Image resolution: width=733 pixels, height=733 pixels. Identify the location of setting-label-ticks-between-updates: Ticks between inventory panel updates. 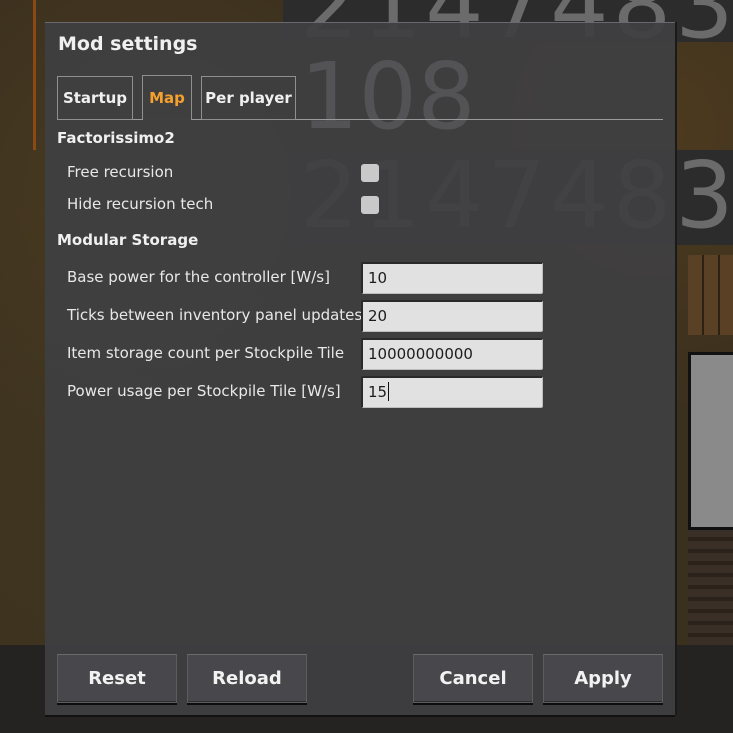
(215, 315).